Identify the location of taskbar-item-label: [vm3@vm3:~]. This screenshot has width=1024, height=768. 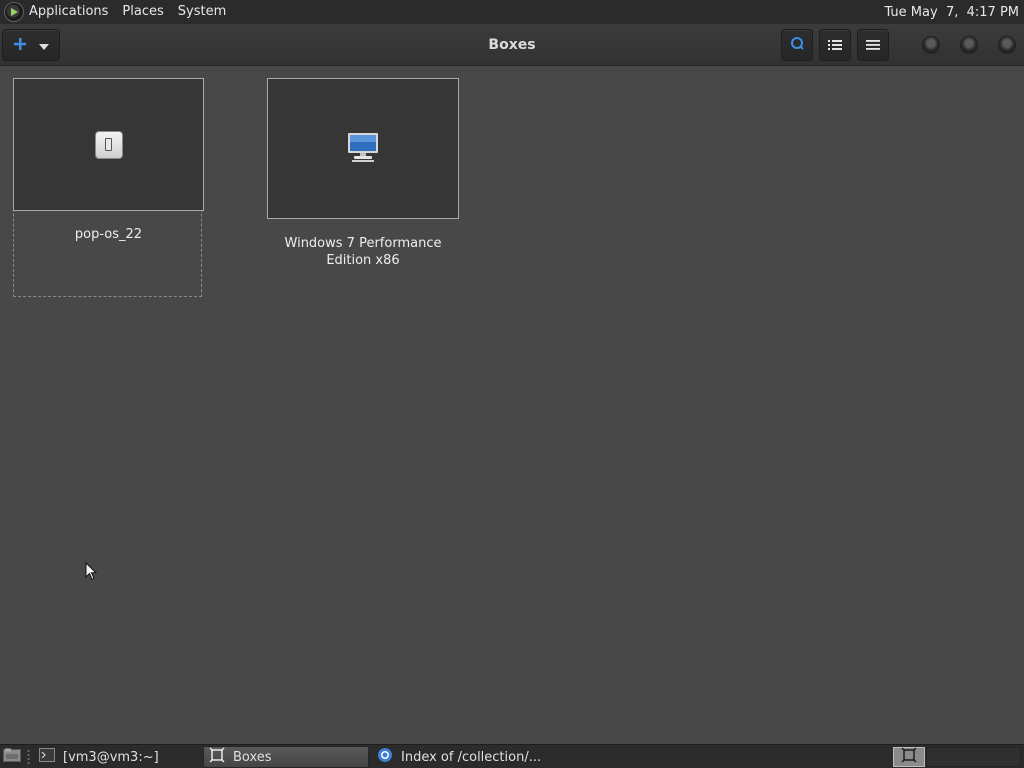
(111, 757).